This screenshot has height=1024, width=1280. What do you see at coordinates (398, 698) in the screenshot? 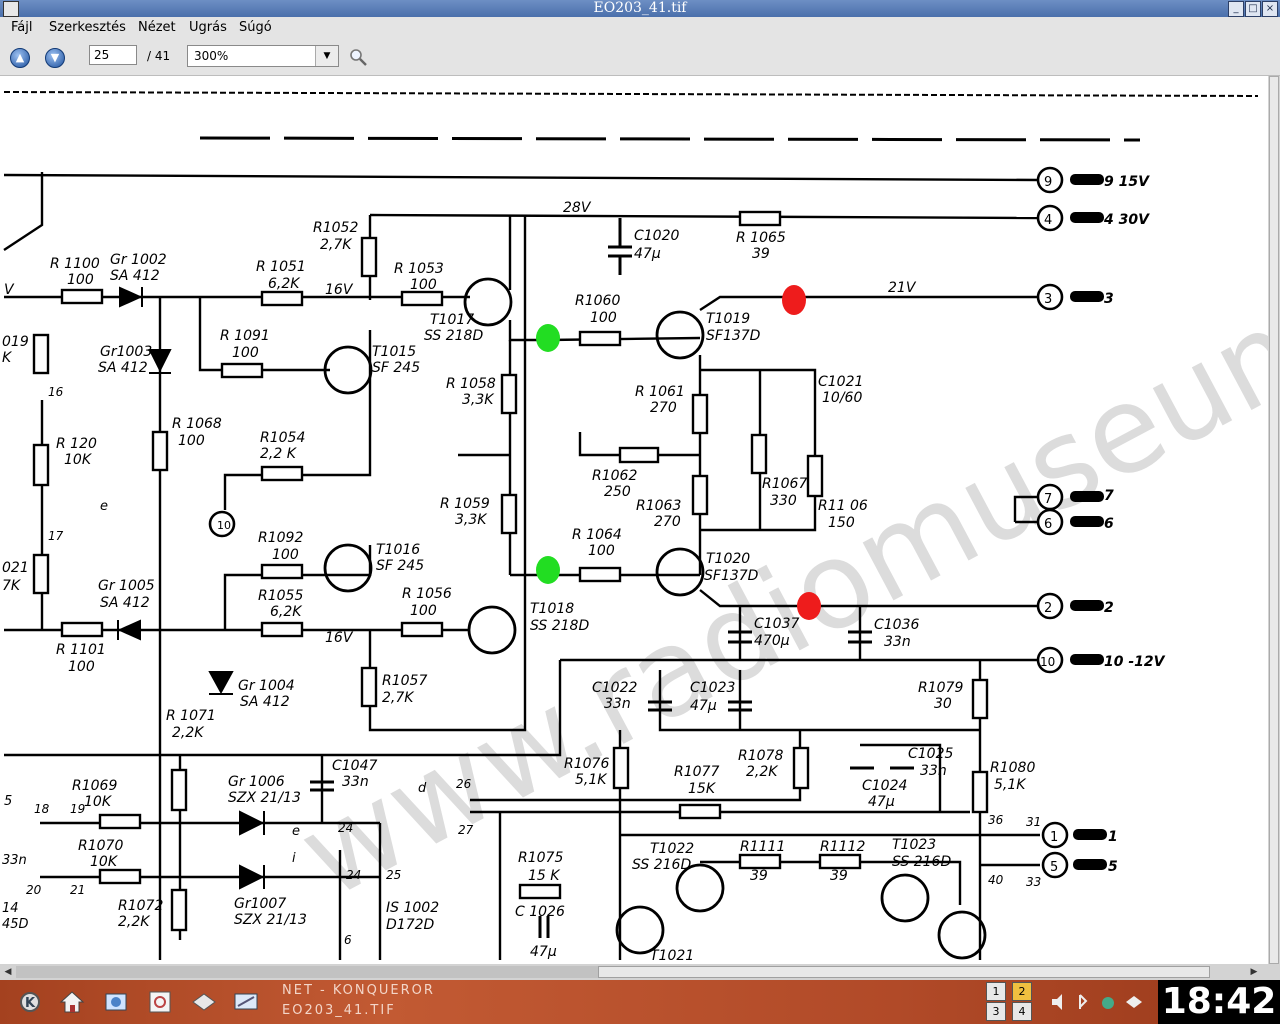
I see `svg-text: 2,7K` at bounding box center [398, 698].